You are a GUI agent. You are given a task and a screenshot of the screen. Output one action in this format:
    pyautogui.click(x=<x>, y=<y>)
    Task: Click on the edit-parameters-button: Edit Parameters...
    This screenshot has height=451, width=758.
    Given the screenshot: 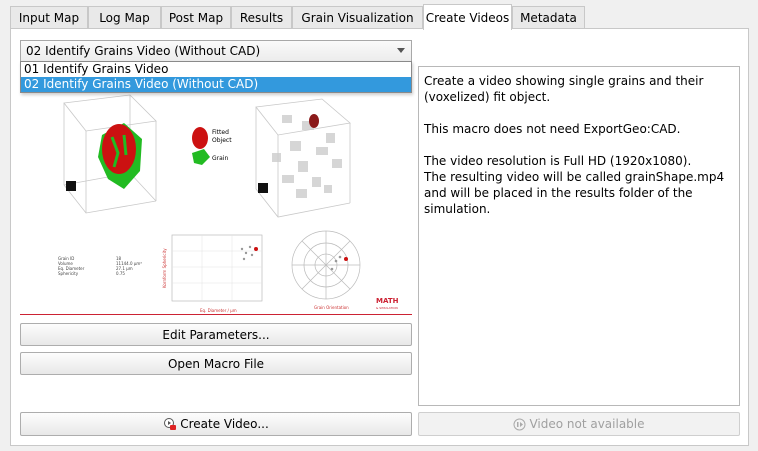 What is the action you would take?
    pyautogui.click(x=216, y=334)
    